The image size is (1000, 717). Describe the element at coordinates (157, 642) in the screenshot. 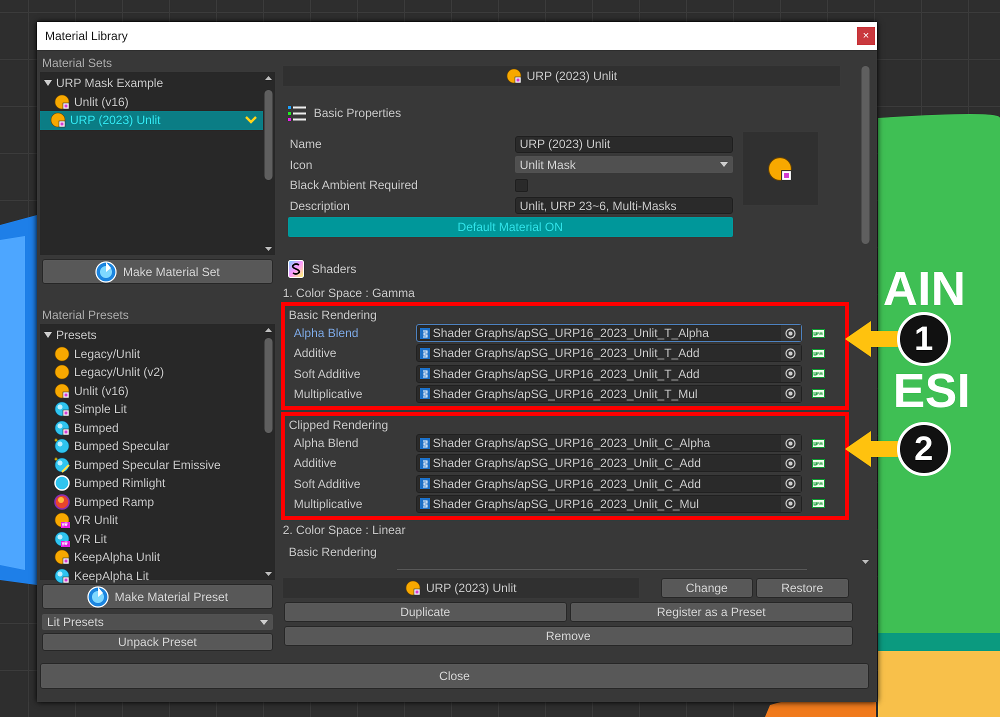

I see `unpack-button: Unpack Preset` at that location.